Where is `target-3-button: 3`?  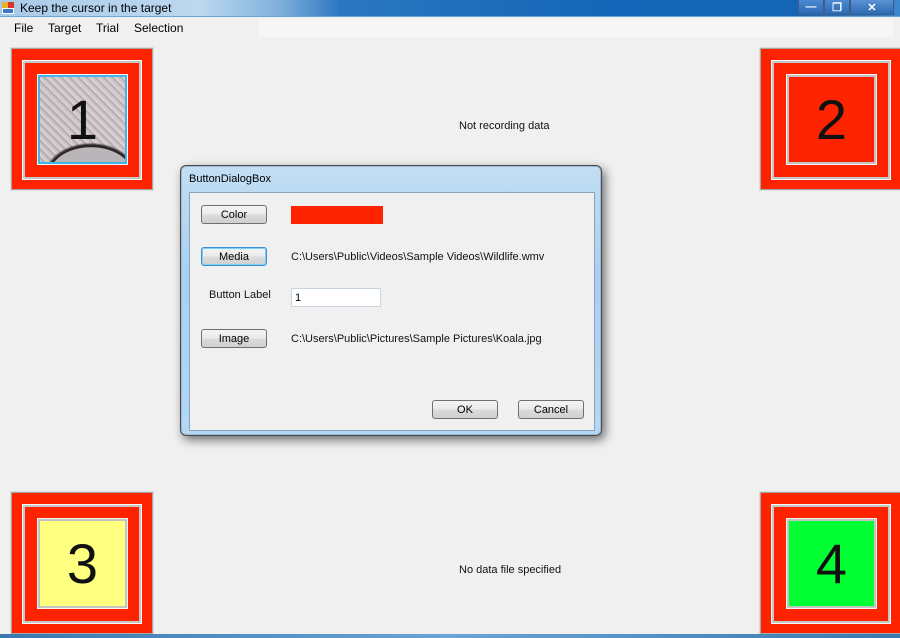 target-3-button: 3 is located at coordinates (82, 563).